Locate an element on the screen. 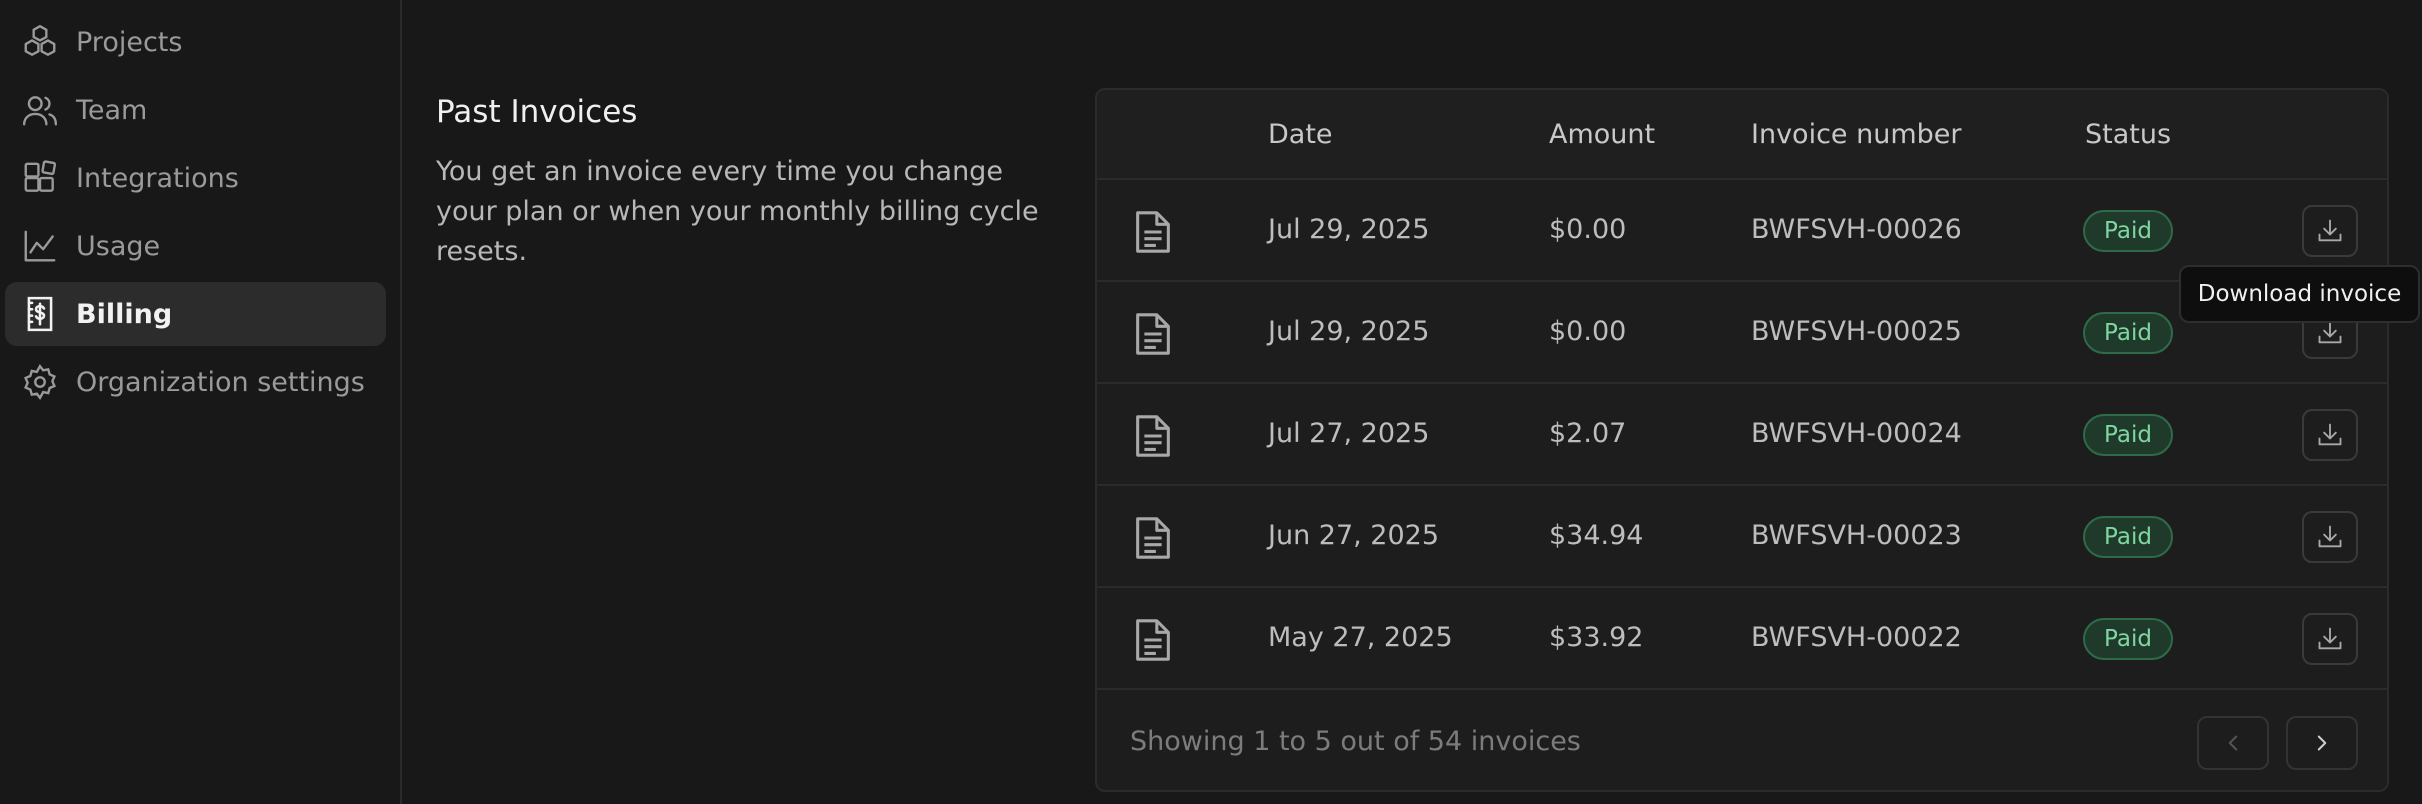  download-tooltip: Download invoice is located at coordinates (2299, 294).